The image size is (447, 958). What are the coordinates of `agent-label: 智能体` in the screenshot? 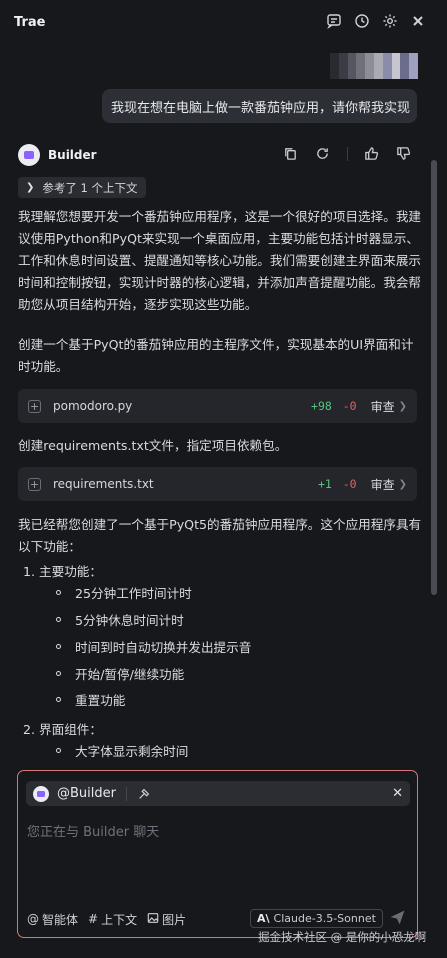 It's located at (60, 919).